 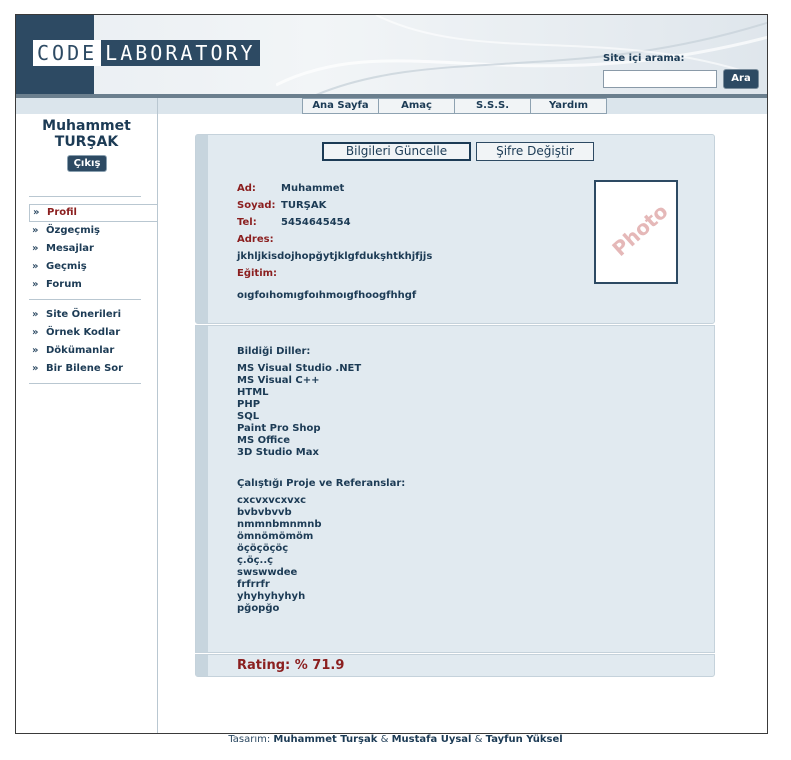 What do you see at coordinates (640, 230) in the screenshot?
I see `photo-placeholder-text: Photo` at bounding box center [640, 230].